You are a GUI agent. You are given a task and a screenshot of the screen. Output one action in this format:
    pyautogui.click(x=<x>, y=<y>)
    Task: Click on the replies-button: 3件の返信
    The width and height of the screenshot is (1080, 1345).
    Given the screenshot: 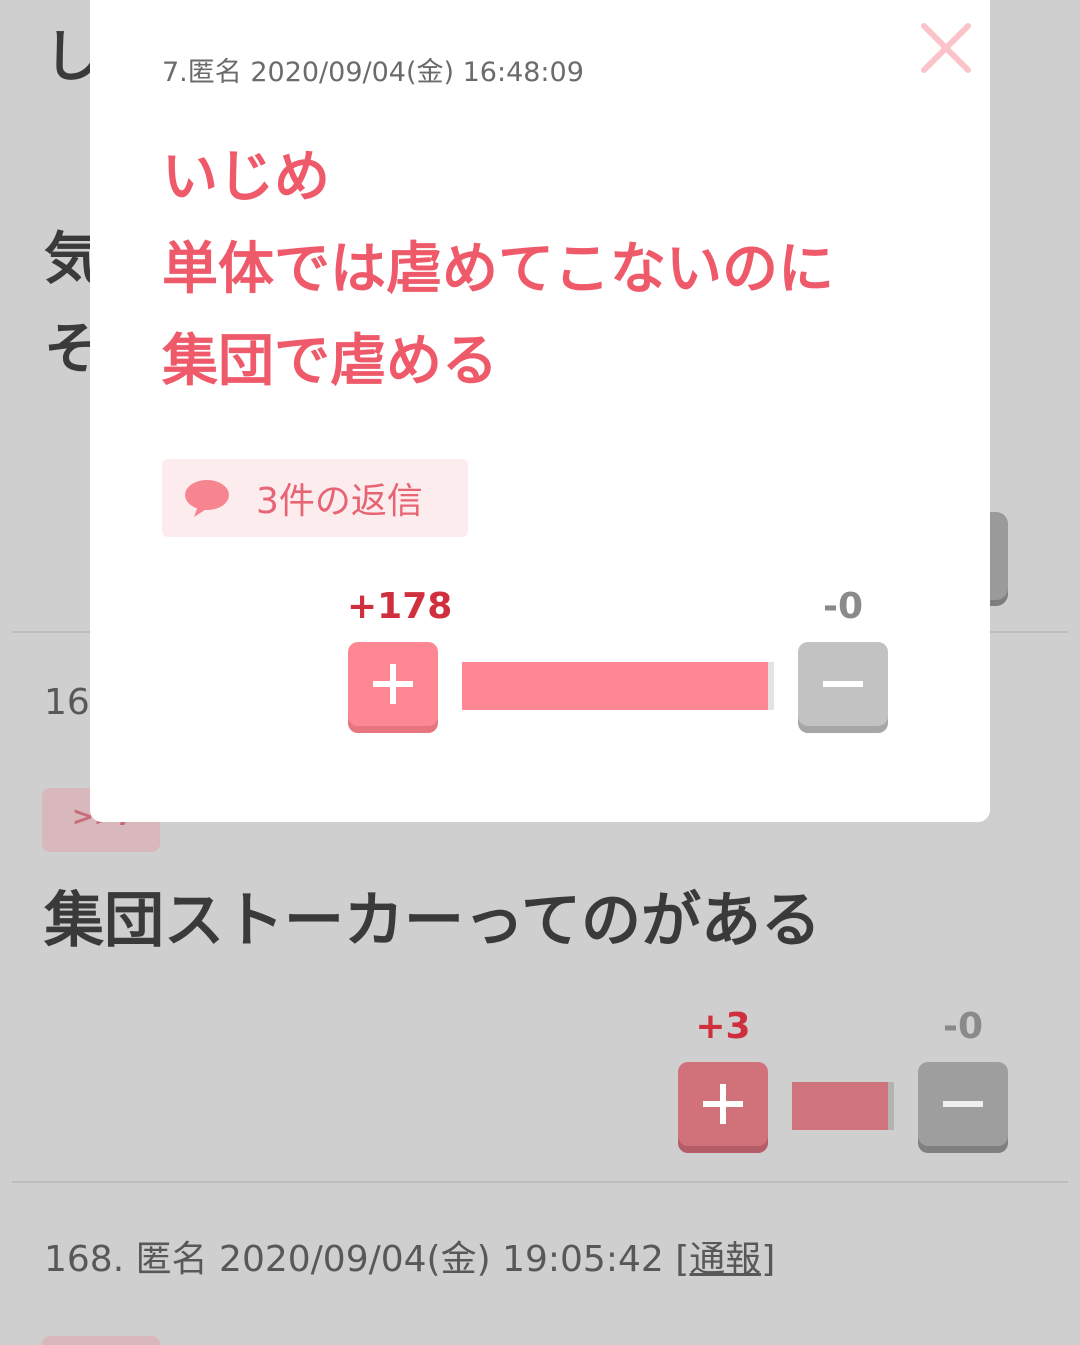 What is the action you would take?
    pyautogui.click(x=315, y=498)
    